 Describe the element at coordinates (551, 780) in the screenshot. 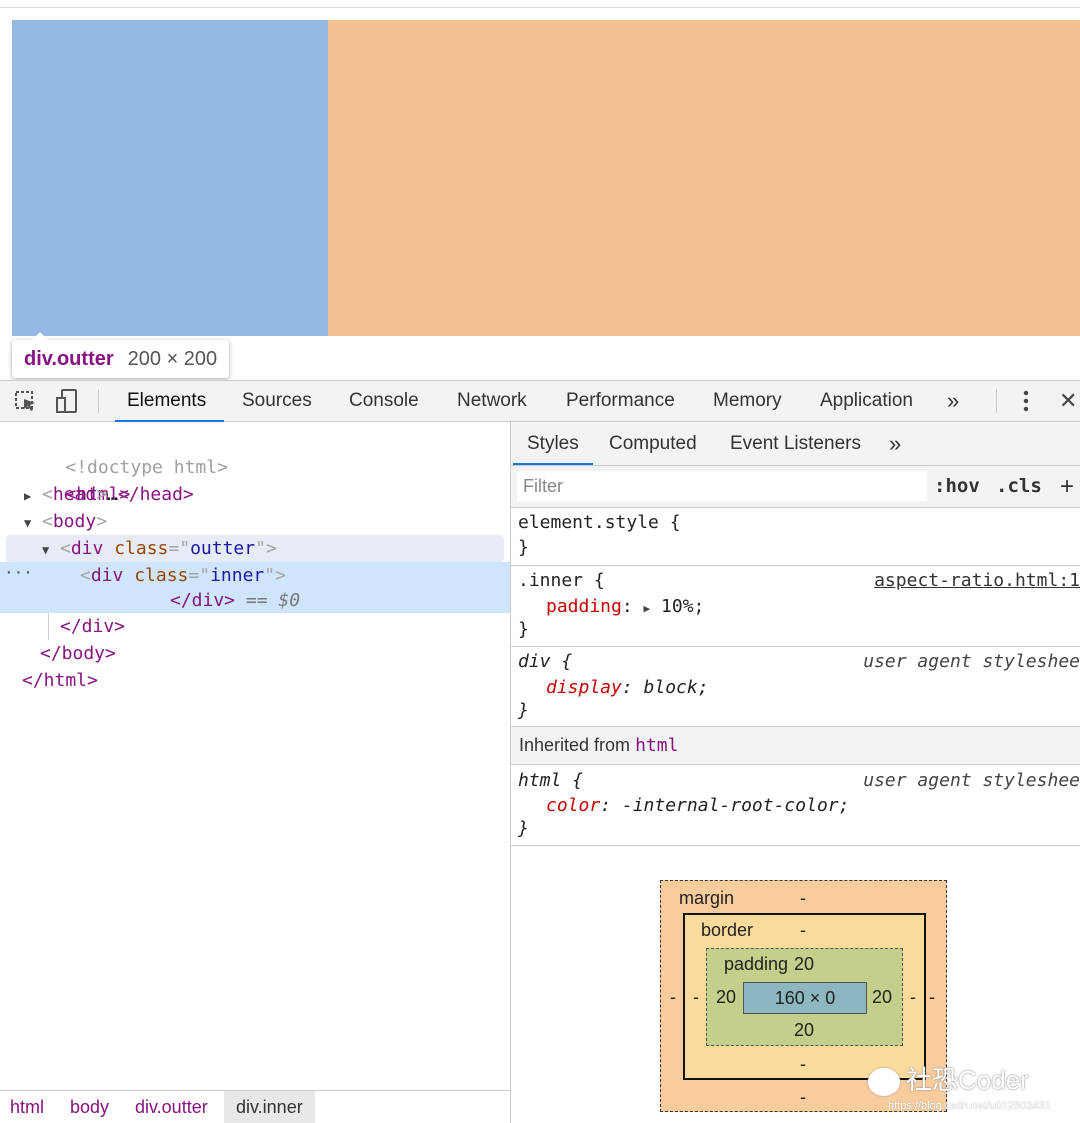

I see `html-rule-selector: html {` at that location.